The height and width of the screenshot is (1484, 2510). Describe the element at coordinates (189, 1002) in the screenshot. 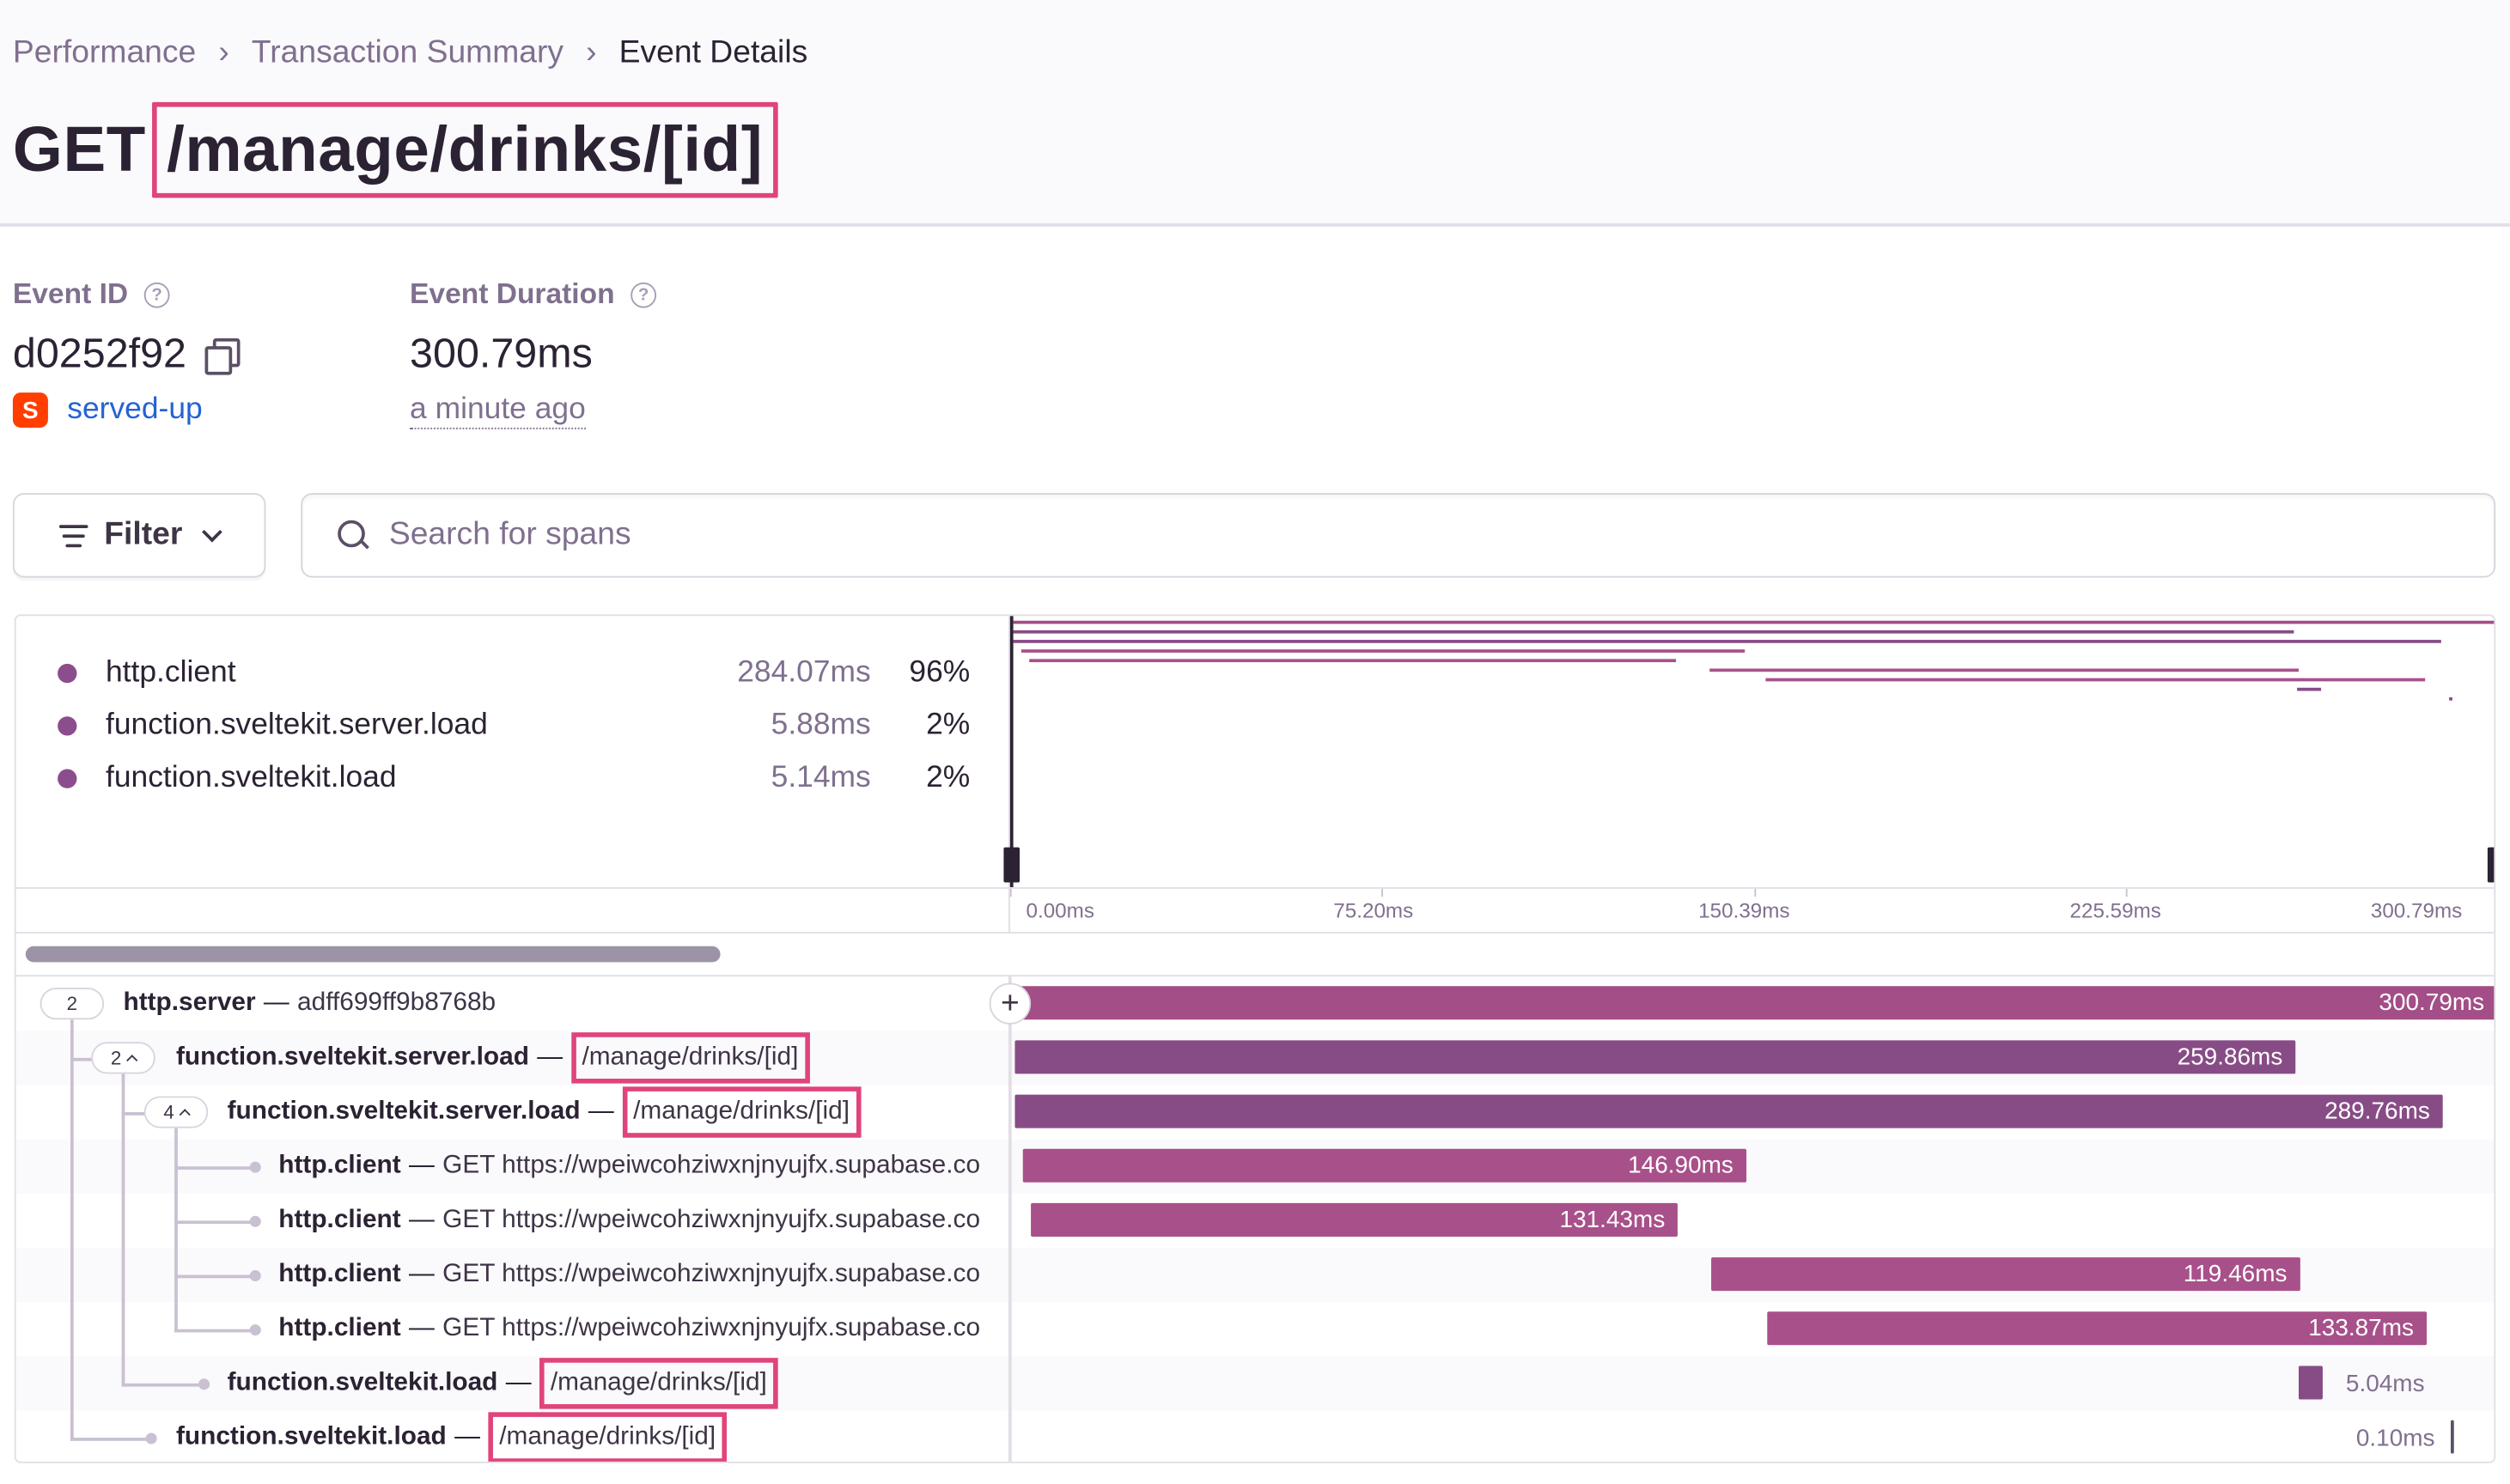

I see `span-op: http.server` at that location.